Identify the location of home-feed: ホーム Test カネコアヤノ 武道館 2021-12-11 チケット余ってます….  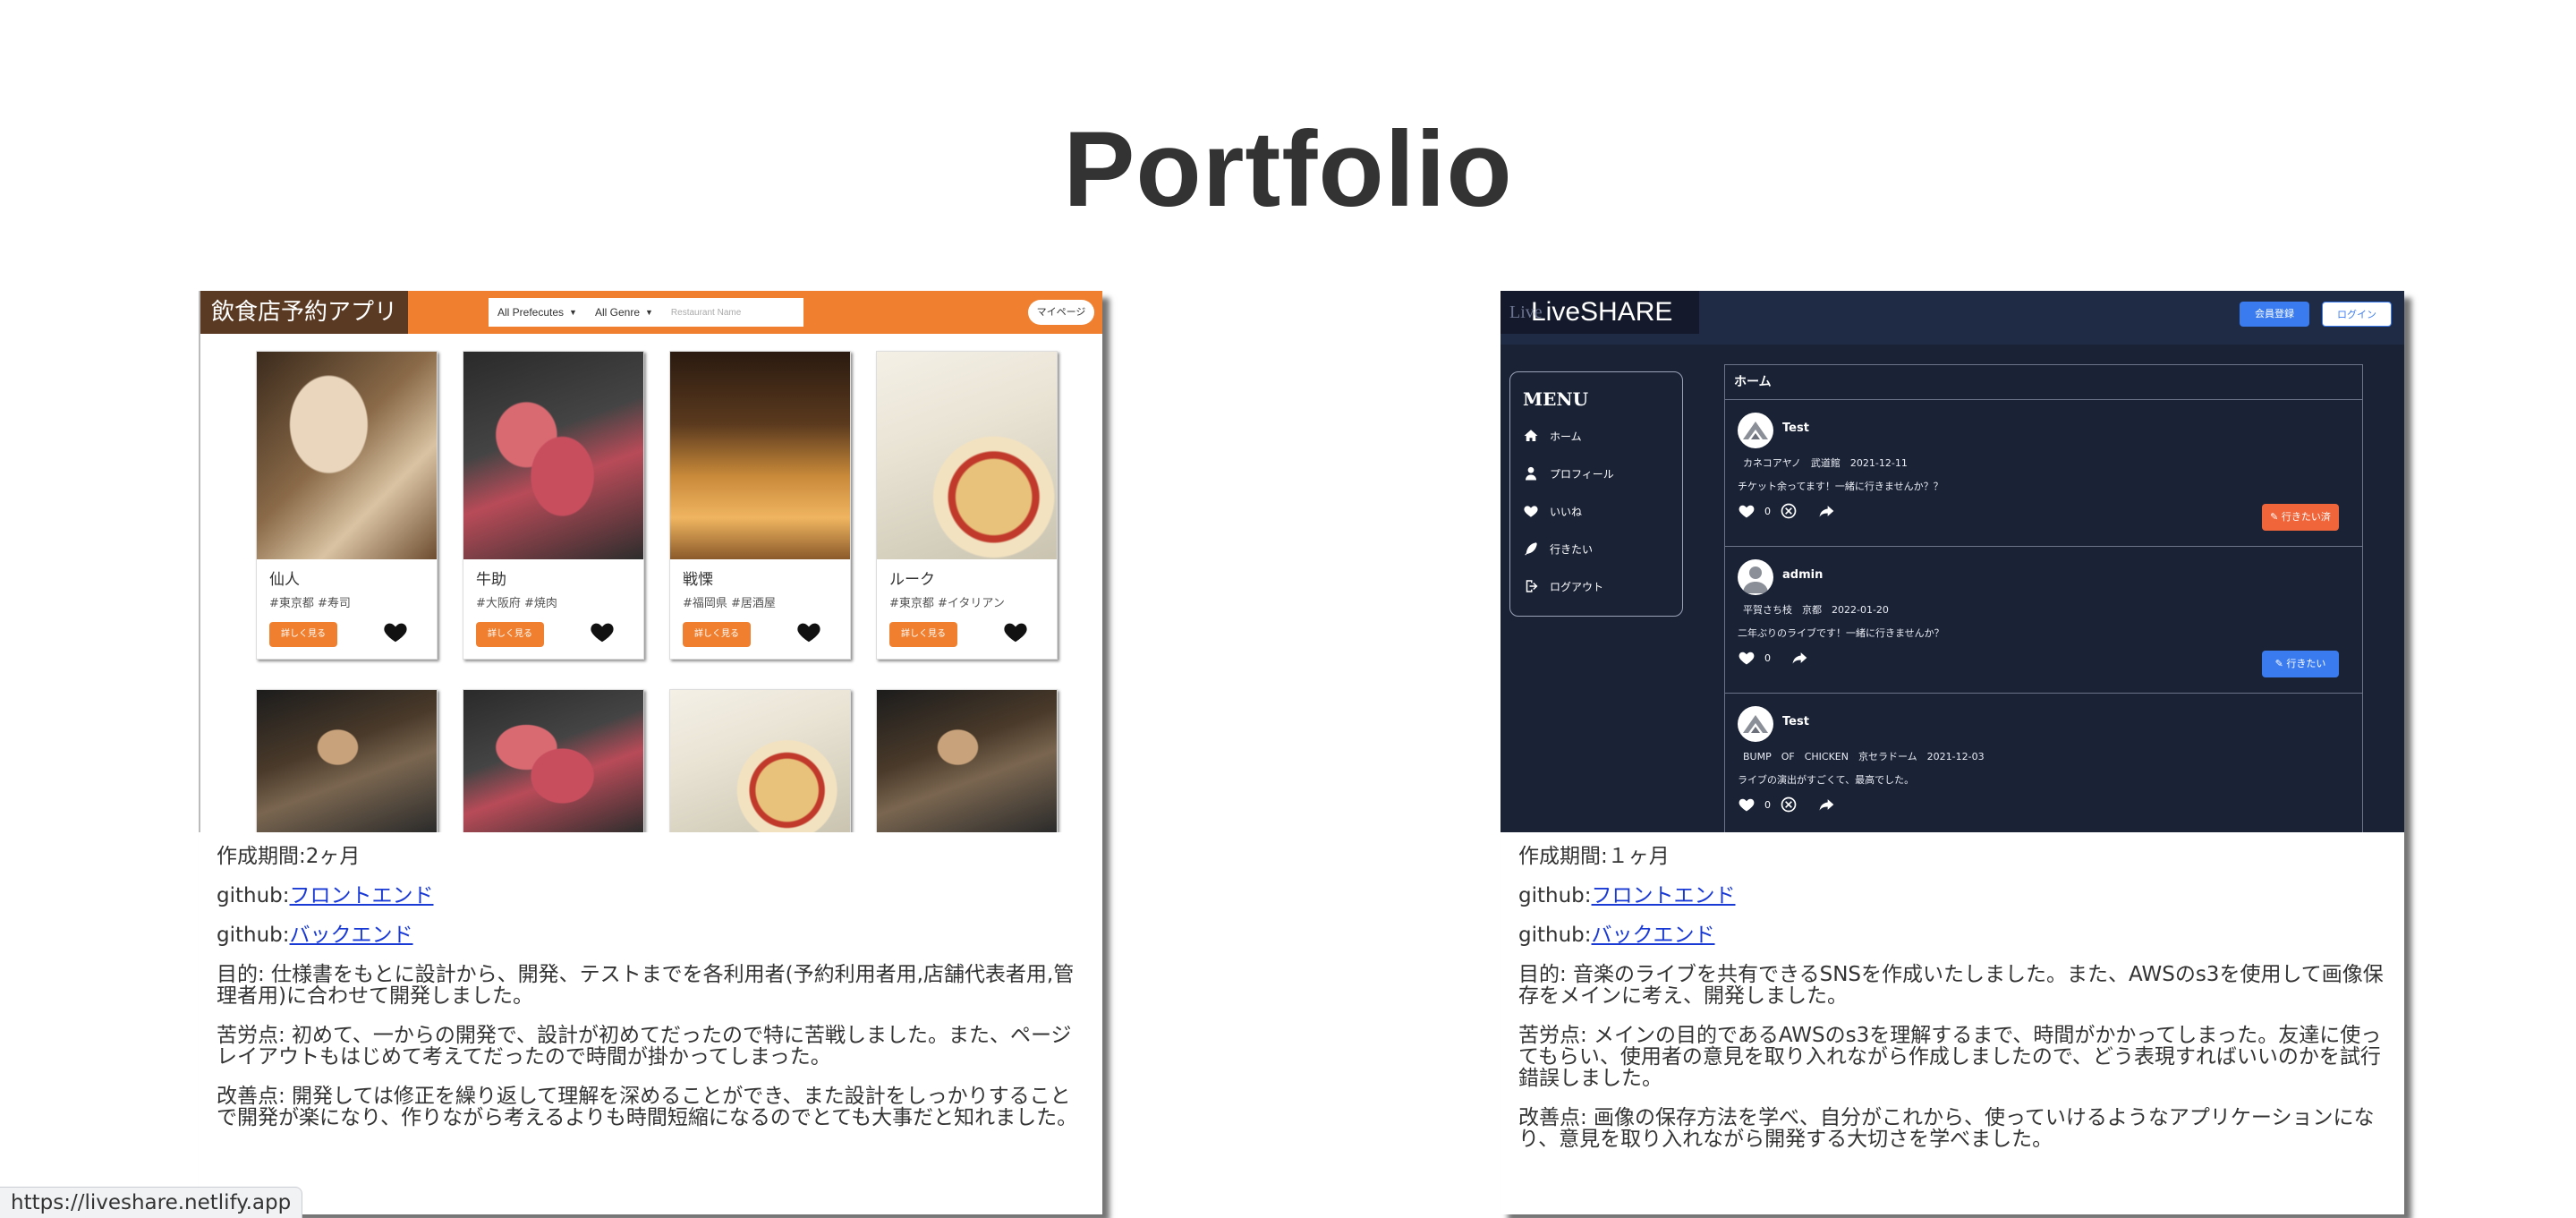
(2043, 598).